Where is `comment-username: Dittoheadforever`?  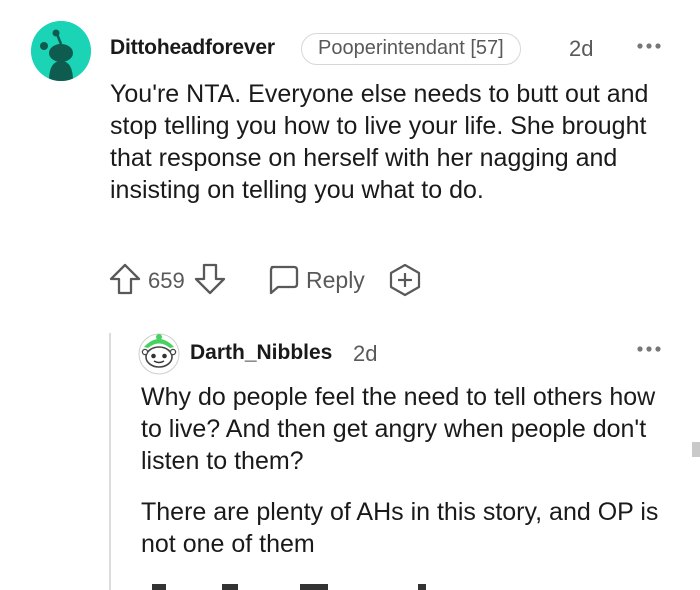 comment-username: Dittoheadforever is located at coordinates (192, 48).